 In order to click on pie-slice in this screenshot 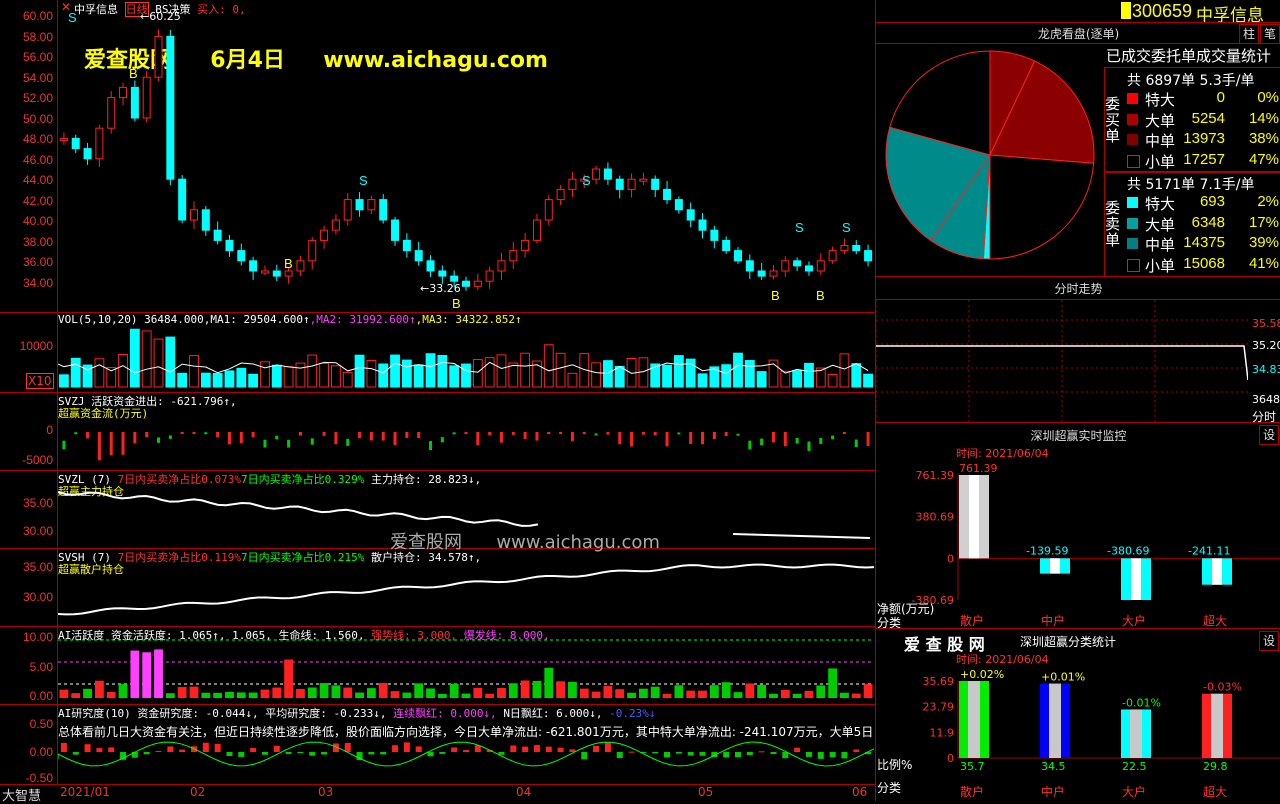, I will do `click(1042, 207)`.